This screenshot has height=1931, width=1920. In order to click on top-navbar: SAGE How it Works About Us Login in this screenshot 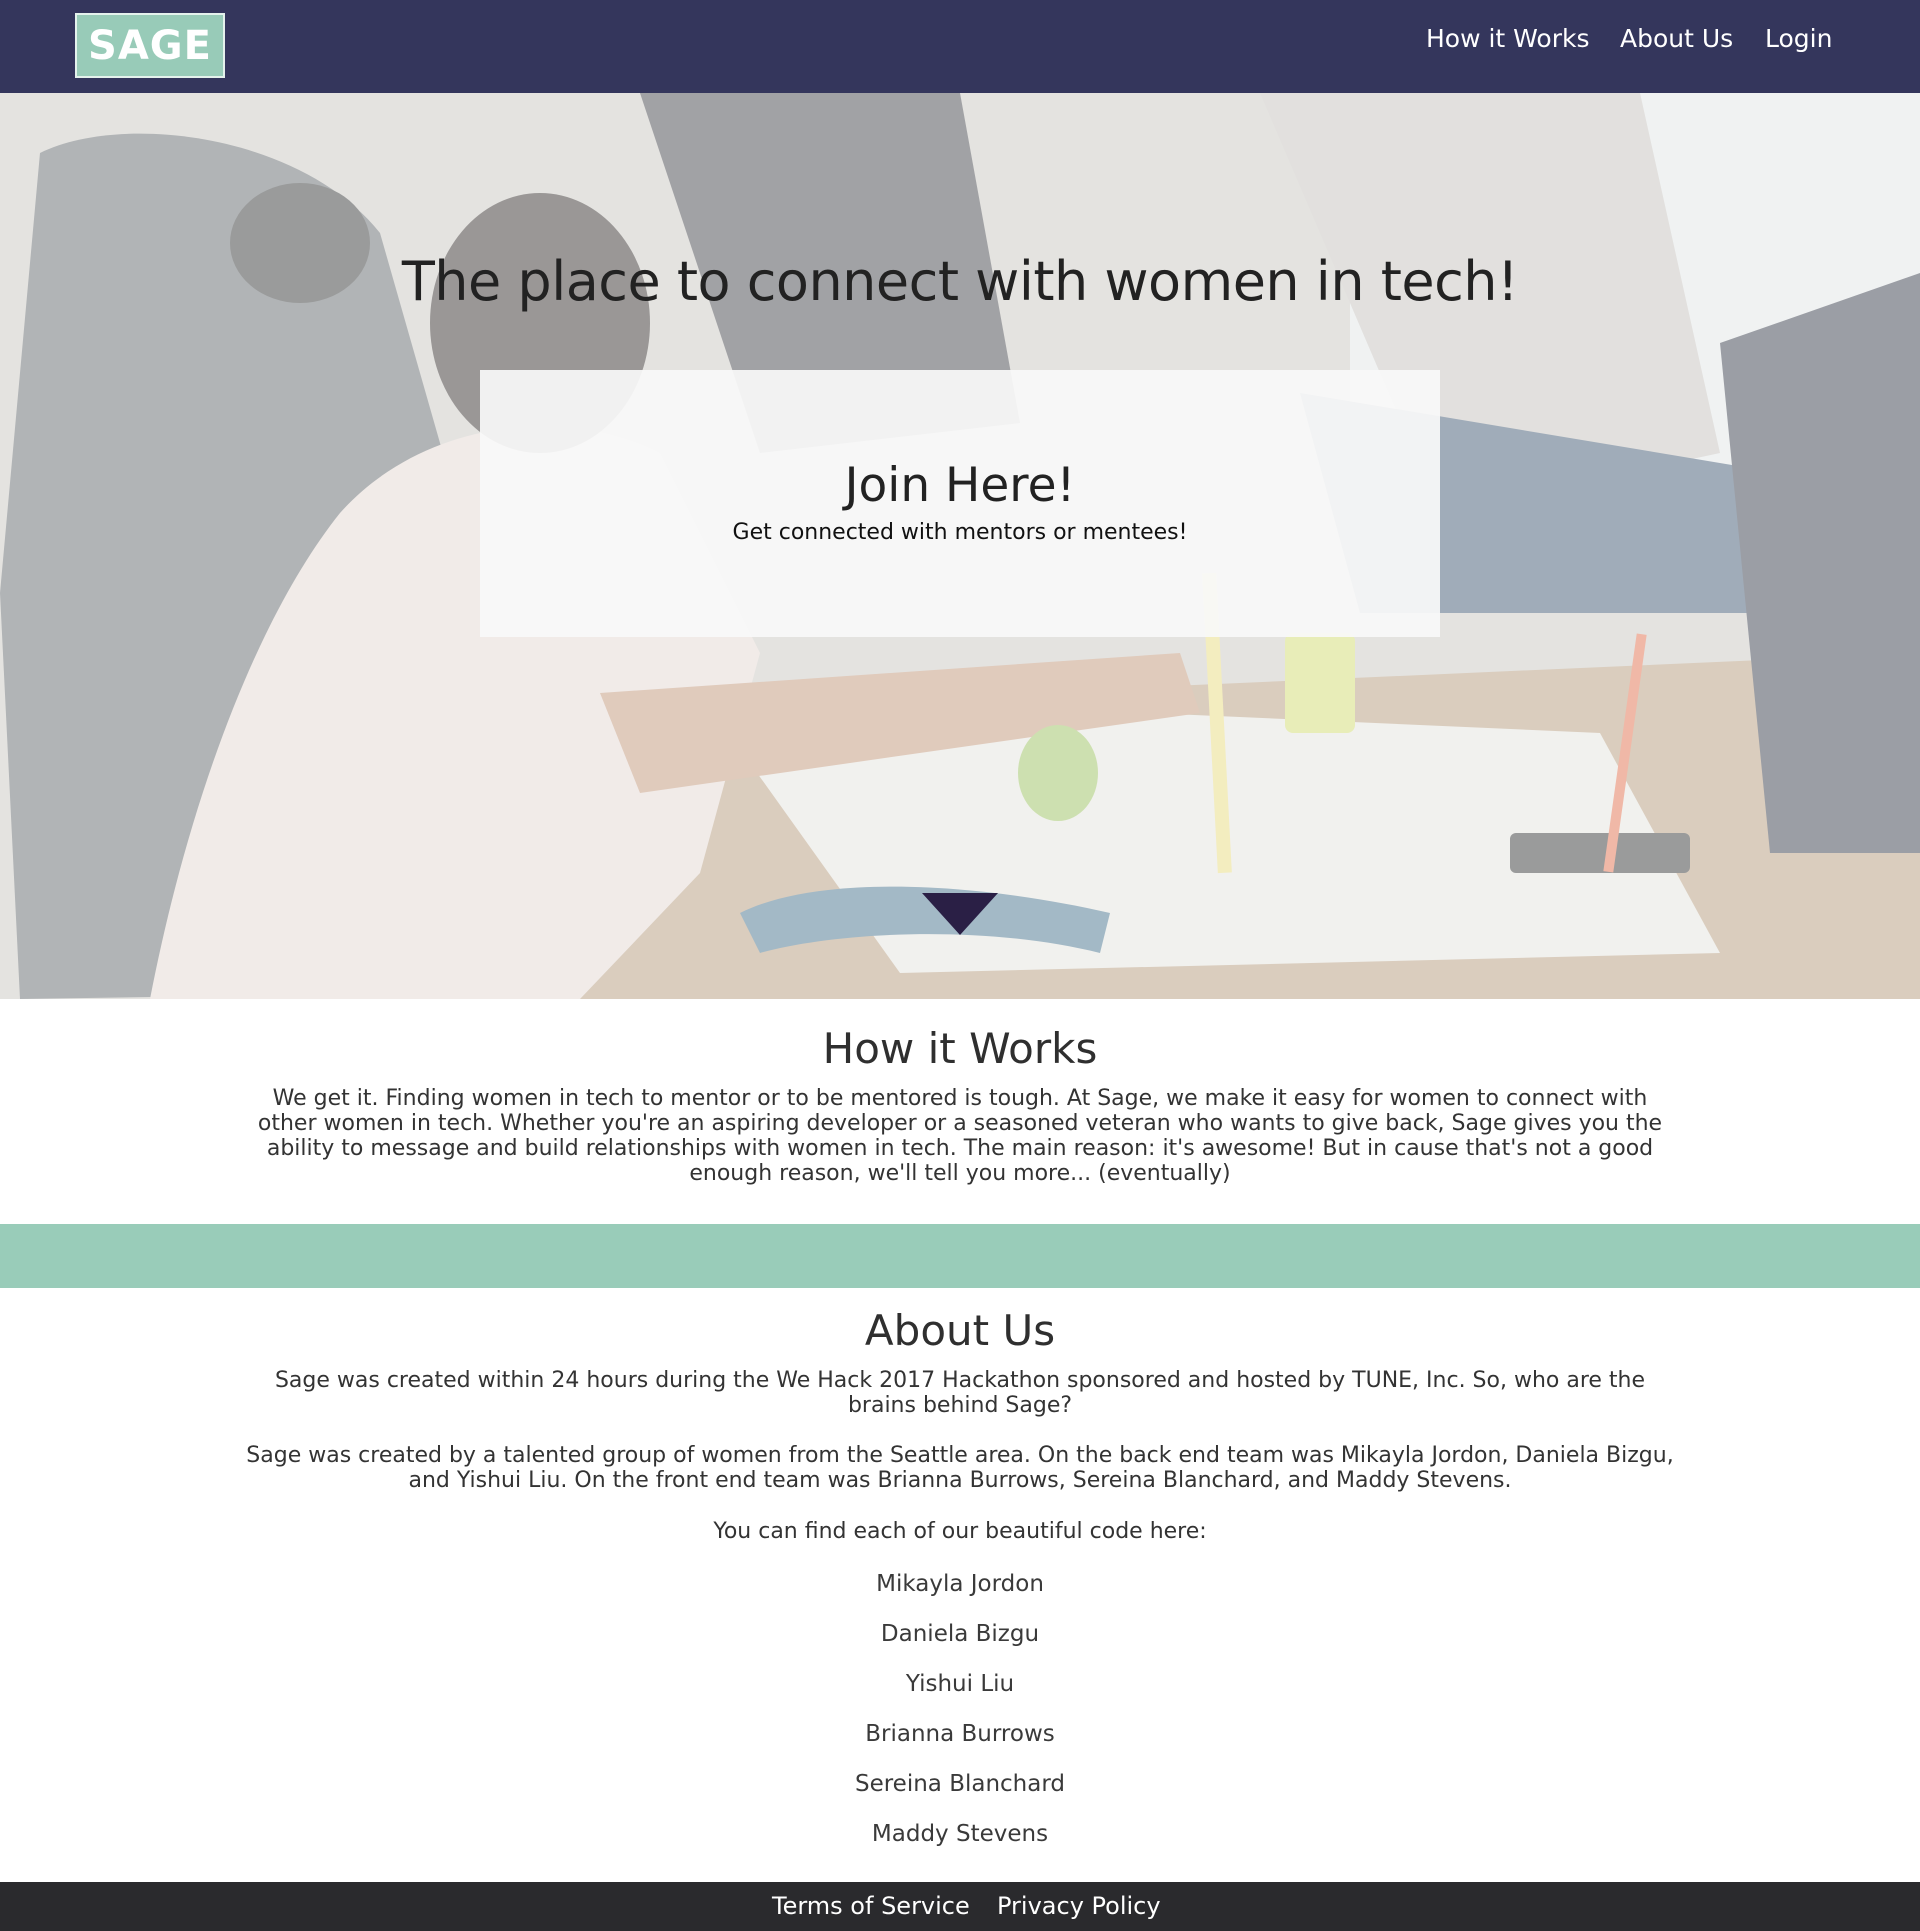, I will do `click(960, 46)`.